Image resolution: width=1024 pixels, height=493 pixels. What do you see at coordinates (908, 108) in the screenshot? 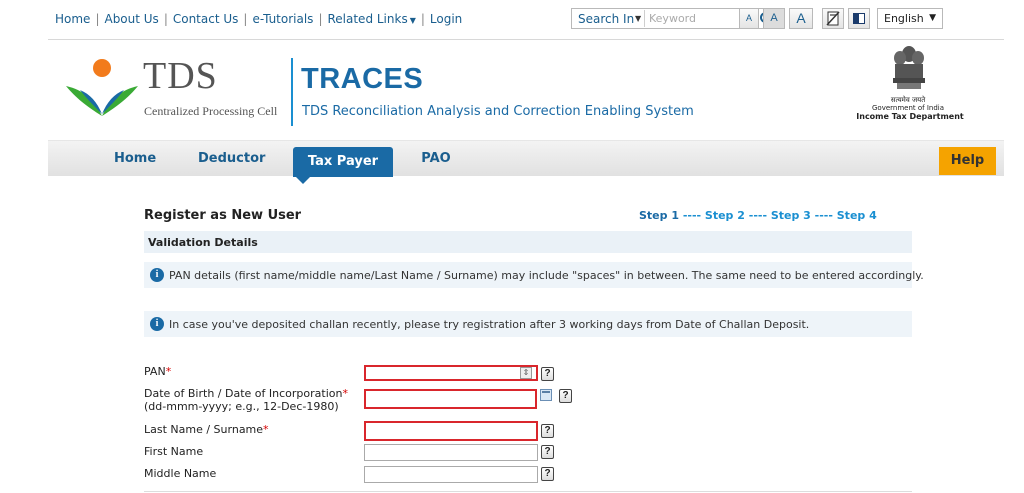
I see `government-label: Government of India` at bounding box center [908, 108].